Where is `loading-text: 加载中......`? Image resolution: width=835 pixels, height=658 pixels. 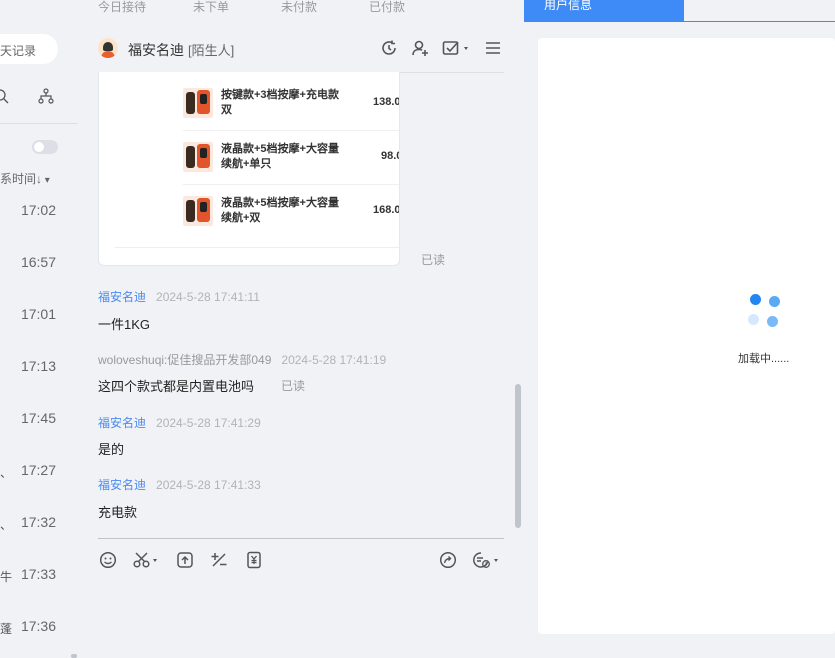
loading-text: 加载中...... is located at coordinates (764, 359).